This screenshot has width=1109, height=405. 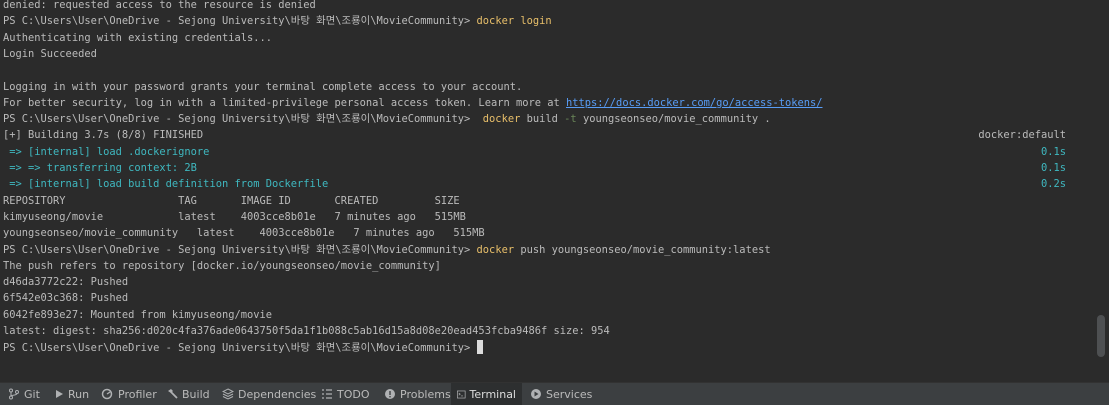 I want to click on tool-label: Terminal, so click(x=493, y=394).